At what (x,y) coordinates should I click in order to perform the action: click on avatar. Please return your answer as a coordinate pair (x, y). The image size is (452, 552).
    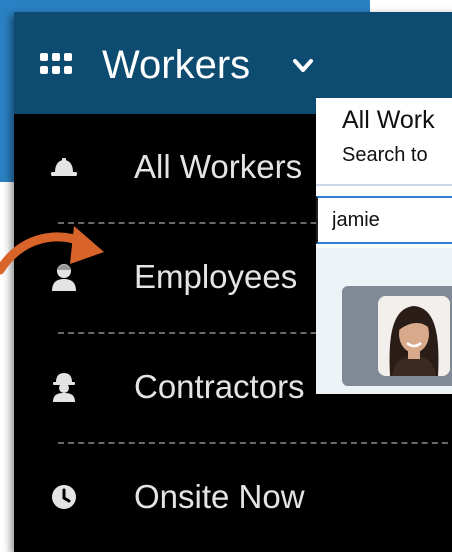
    Looking at the image, I should click on (414, 336).